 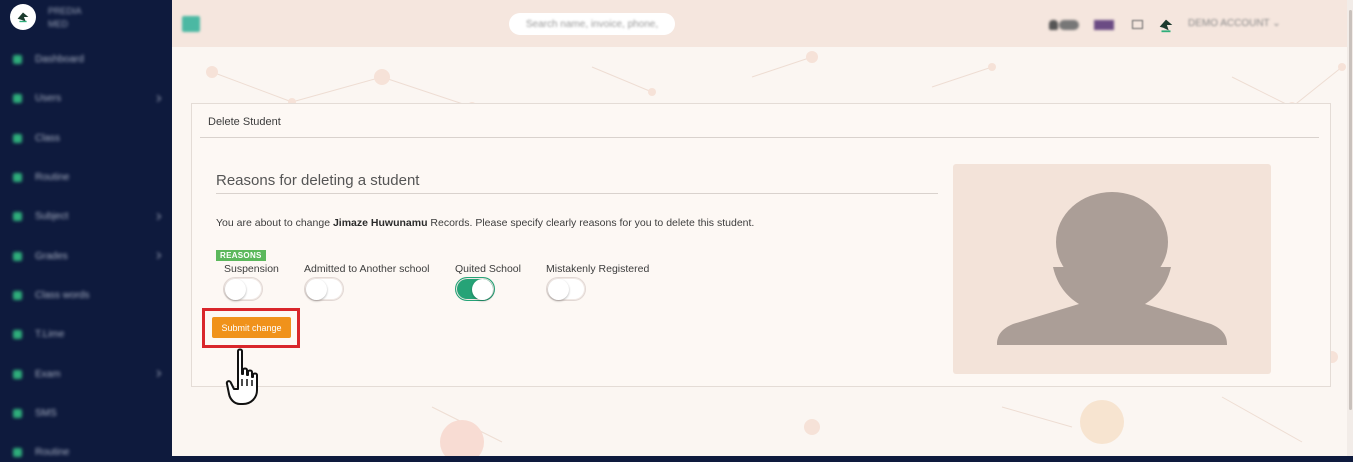 What do you see at coordinates (17, 374) in the screenshot?
I see `exam-icon` at bounding box center [17, 374].